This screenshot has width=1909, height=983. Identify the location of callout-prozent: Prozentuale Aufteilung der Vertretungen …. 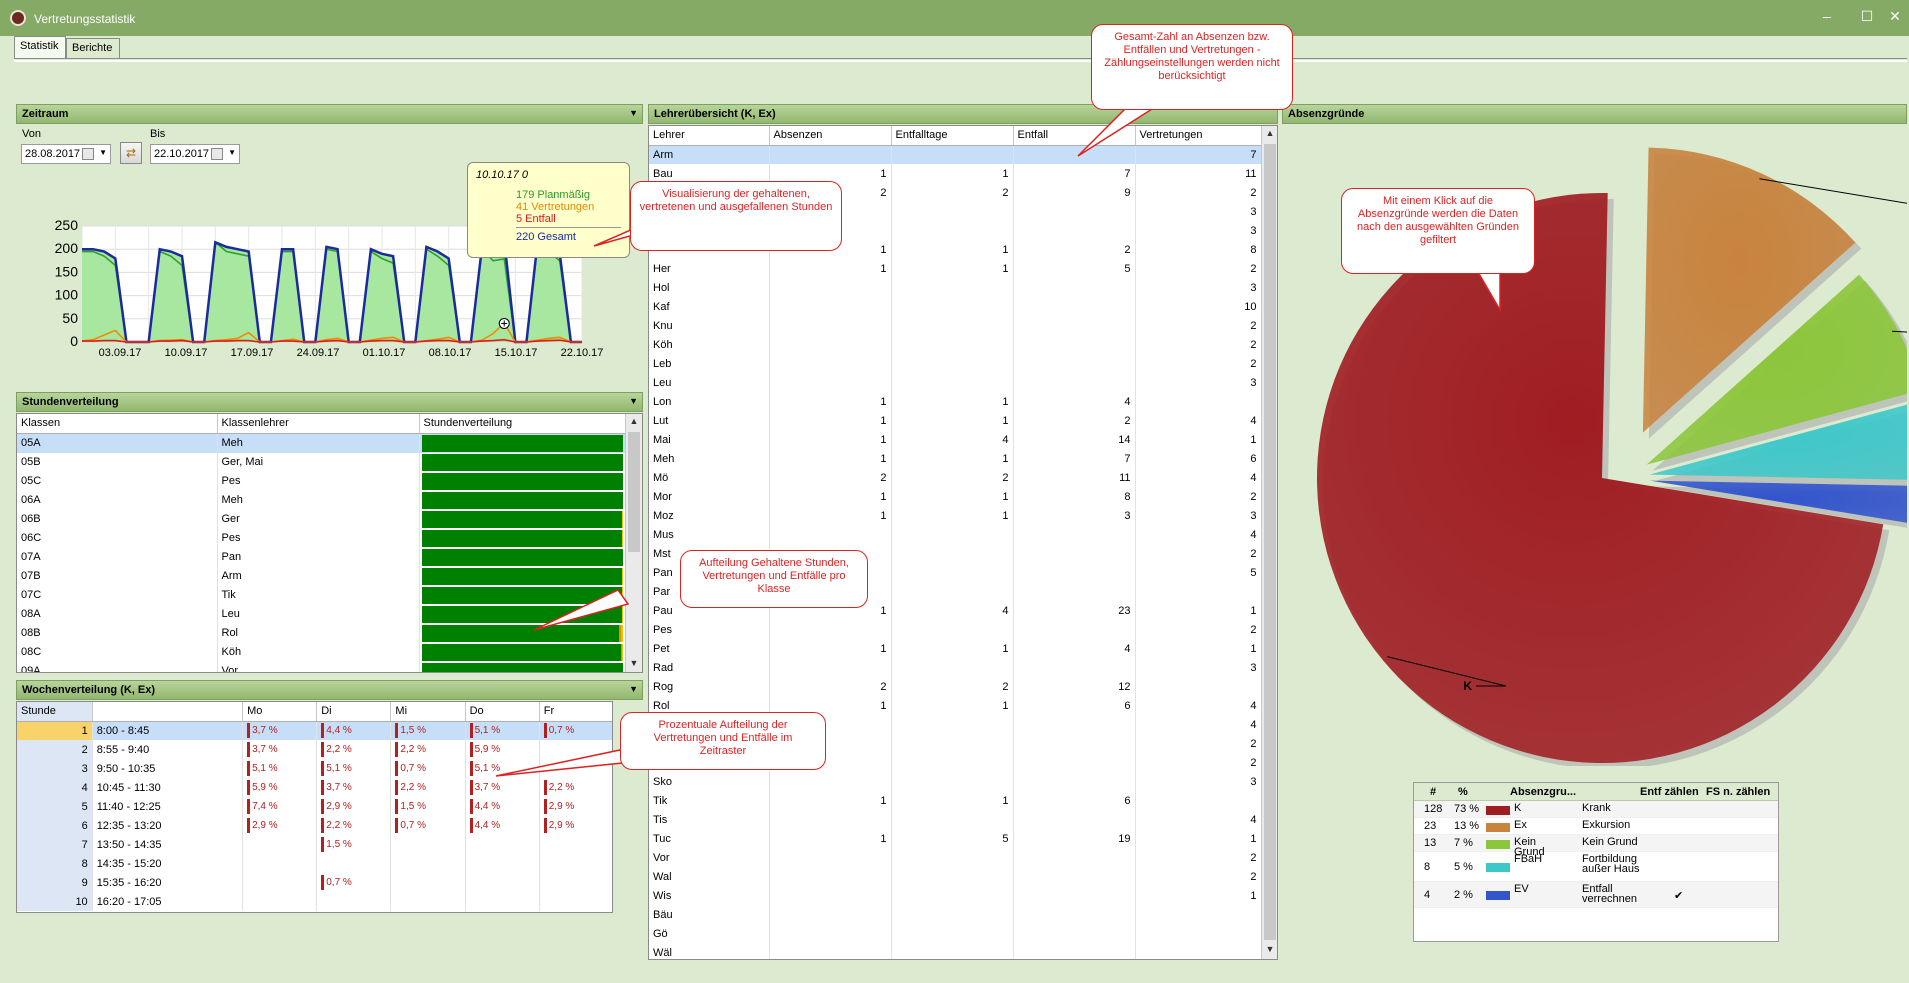
(723, 741).